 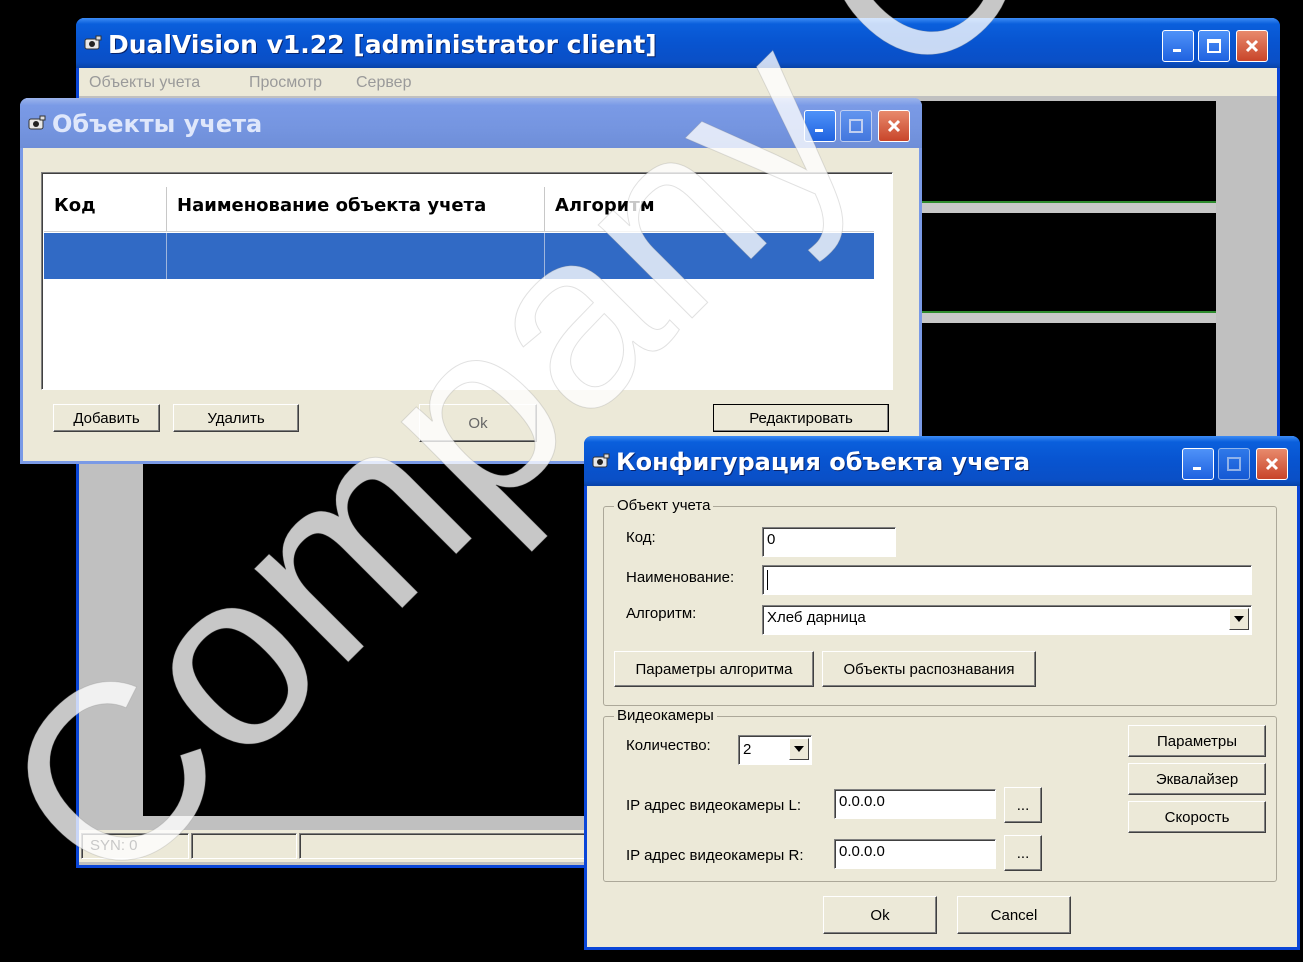 I want to click on delete-button: Удалить, so click(x=236, y=418).